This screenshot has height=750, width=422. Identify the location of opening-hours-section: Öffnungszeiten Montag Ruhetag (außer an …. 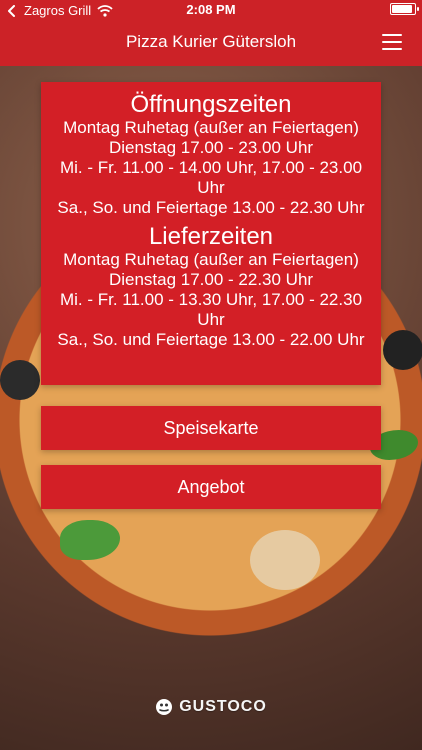
(211, 150).